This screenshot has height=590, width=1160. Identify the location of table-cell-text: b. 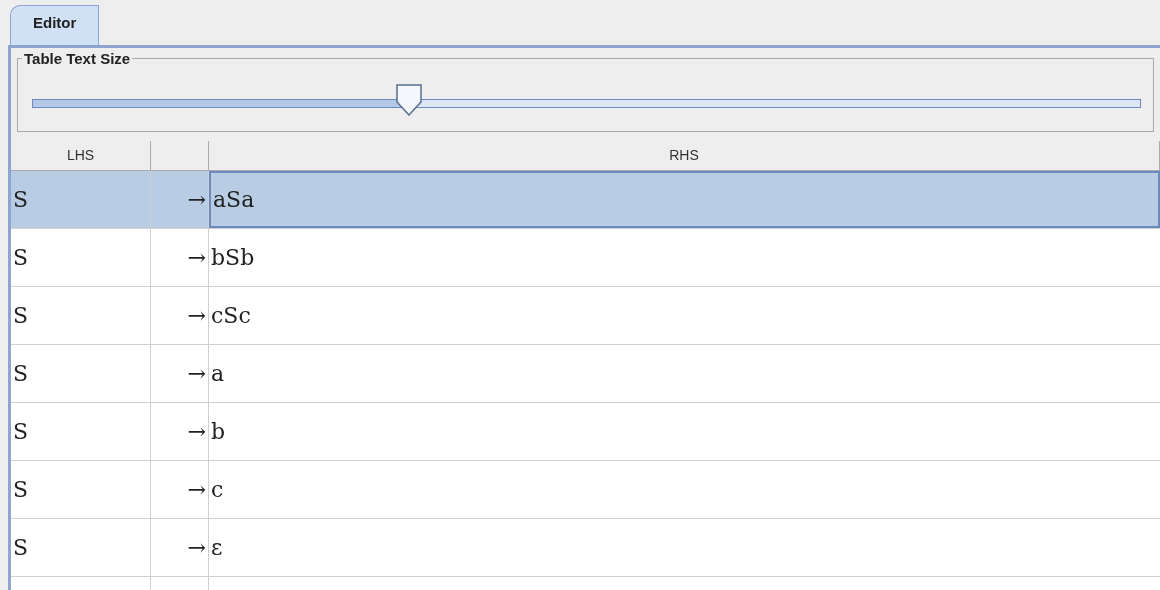
(218, 432).